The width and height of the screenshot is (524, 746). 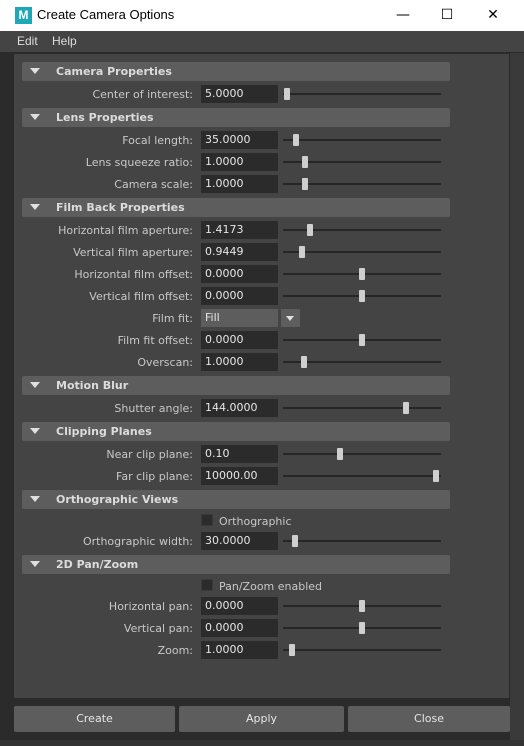 What do you see at coordinates (239, 340) in the screenshot?
I see `film-fit-offset-field: 0.0000` at bounding box center [239, 340].